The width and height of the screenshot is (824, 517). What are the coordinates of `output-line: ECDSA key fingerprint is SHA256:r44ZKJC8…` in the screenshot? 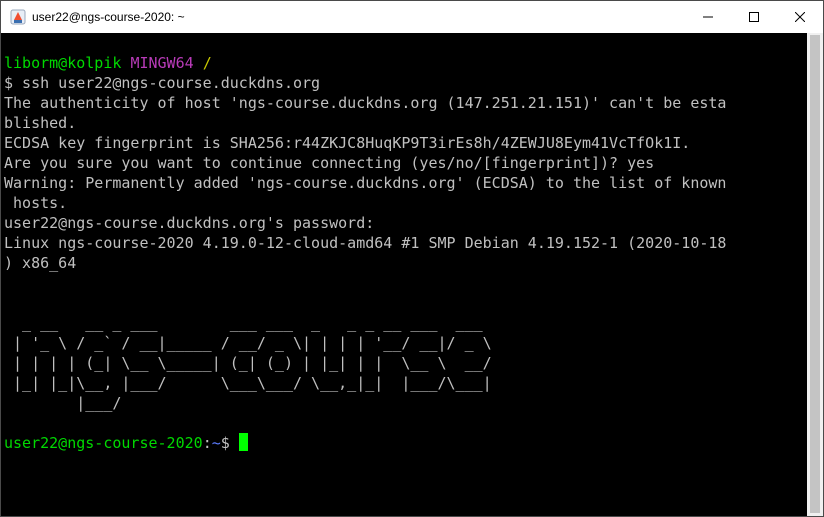 It's located at (347, 143).